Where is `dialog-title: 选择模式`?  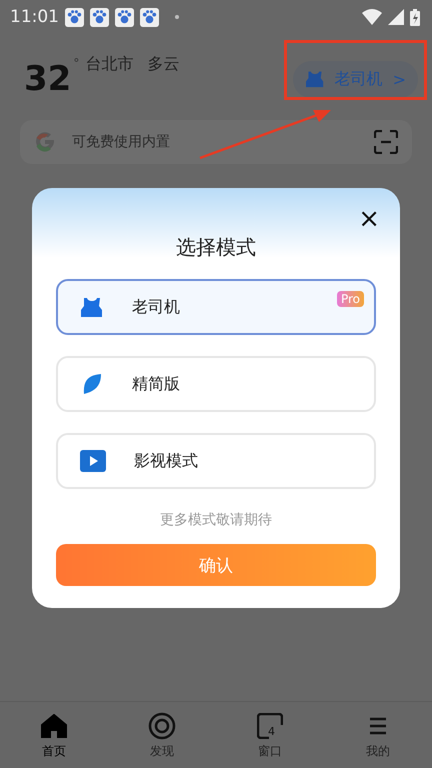
dialog-title: 选择模式 is located at coordinates (216, 247).